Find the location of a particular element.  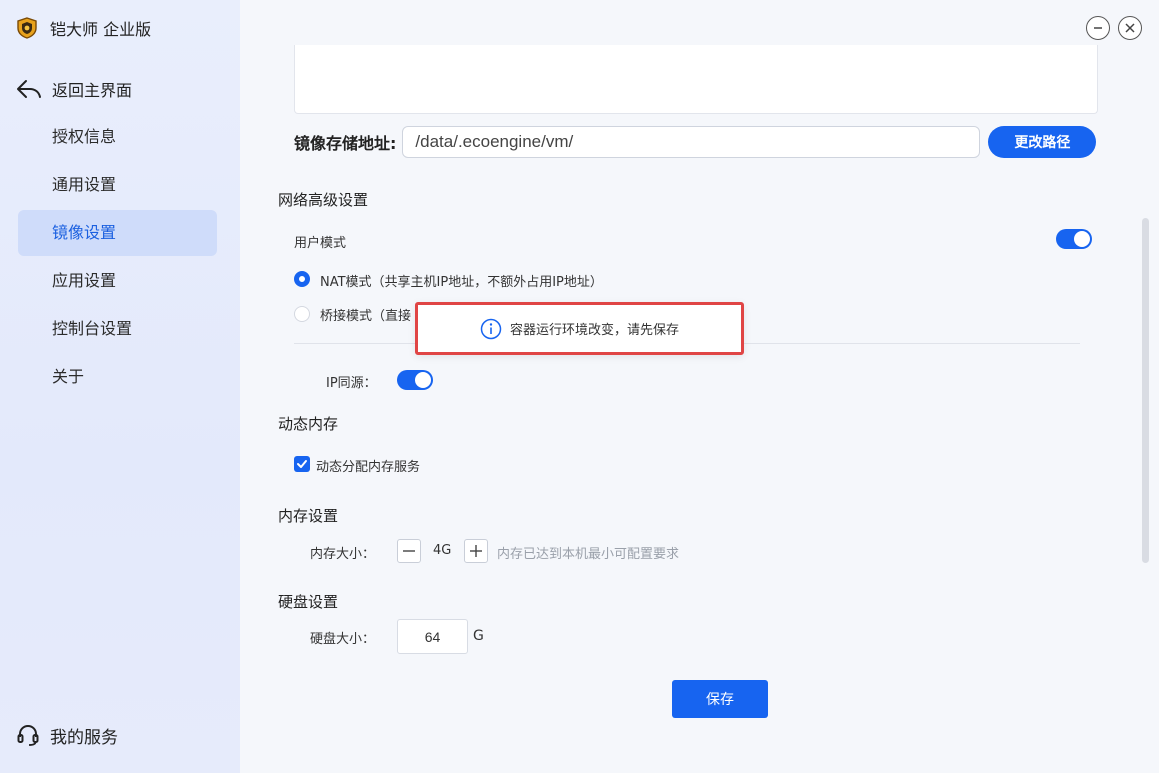

change-path-button: 更改路径 is located at coordinates (1042, 142).